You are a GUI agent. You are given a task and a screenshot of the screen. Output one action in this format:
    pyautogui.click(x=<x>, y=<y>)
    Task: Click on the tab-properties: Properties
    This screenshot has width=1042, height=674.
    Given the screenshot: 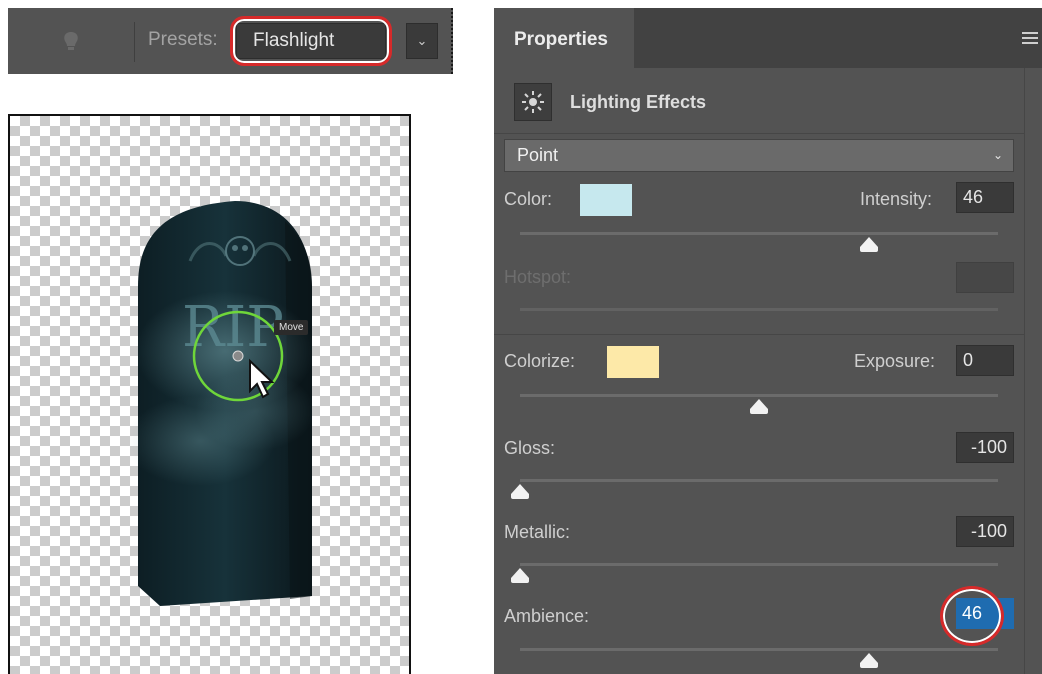 What is the action you would take?
    pyautogui.click(x=564, y=38)
    